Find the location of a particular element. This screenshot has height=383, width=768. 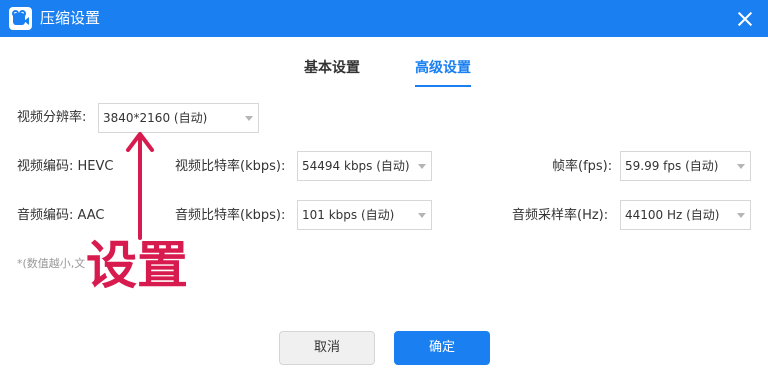

annotation-arrow is located at coordinates (140, 186).